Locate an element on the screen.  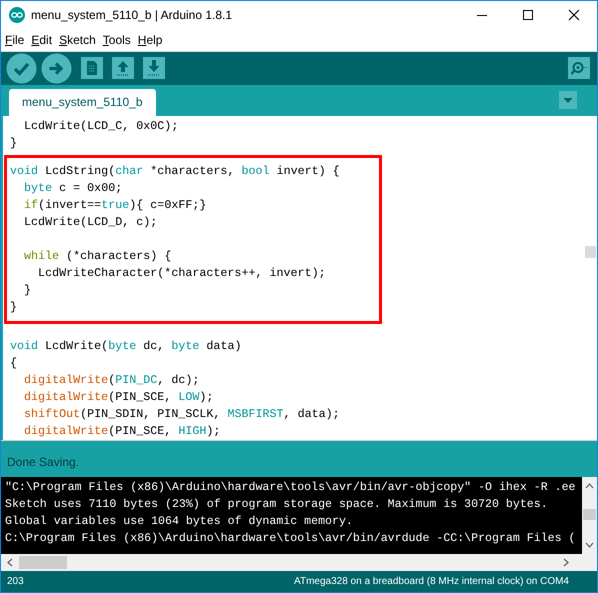
upload-button is located at coordinates (56, 68).